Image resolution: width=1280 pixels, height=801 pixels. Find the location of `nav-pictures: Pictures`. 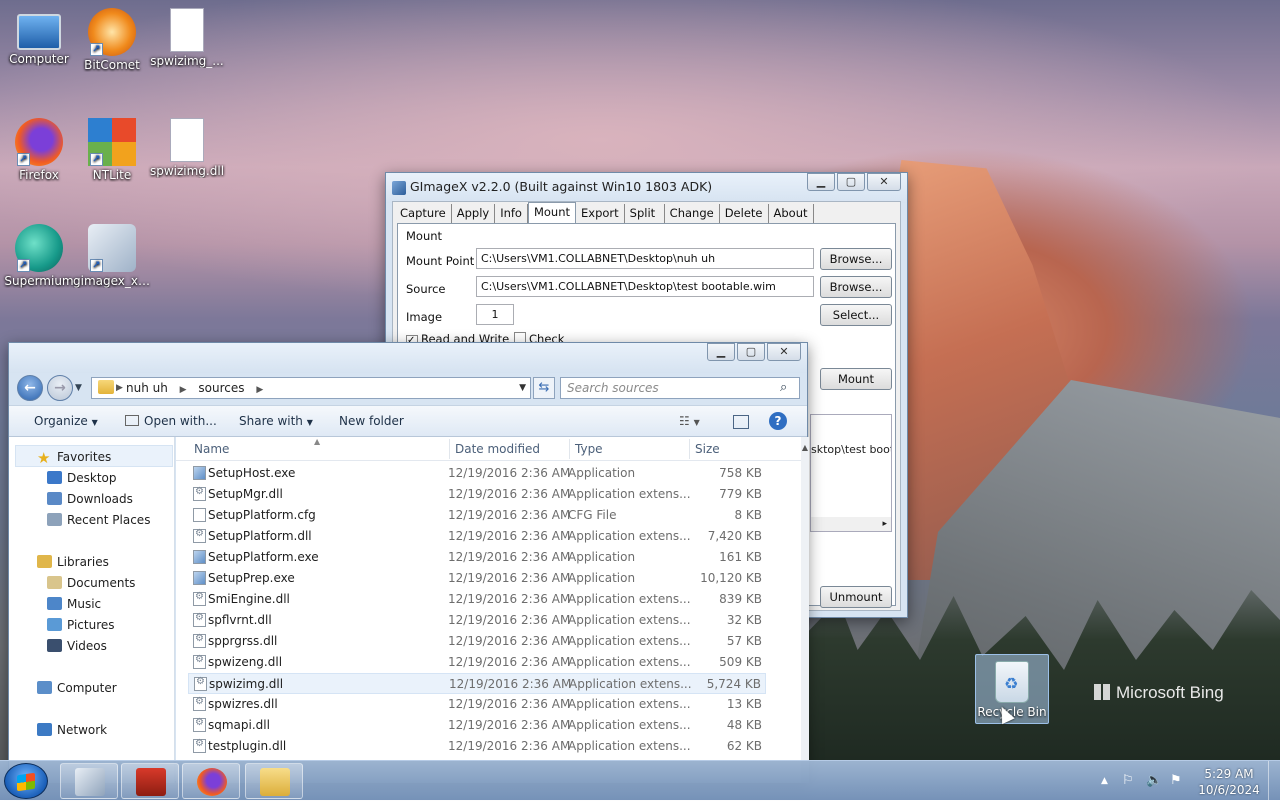

nav-pictures: Pictures is located at coordinates (81, 625).